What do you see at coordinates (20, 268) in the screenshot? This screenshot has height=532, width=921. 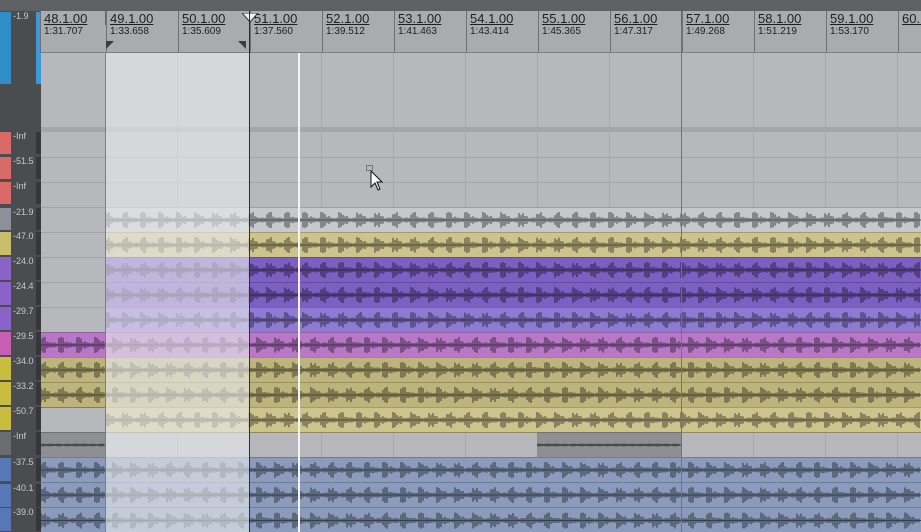 I see `meter-row: -24.0` at bounding box center [20, 268].